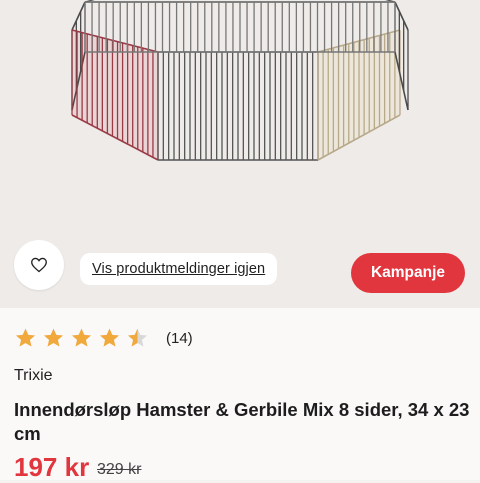 This screenshot has height=483, width=480. I want to click on show-product-notifications-link: Vis produktmeldinger igjen, so click(179, 269).